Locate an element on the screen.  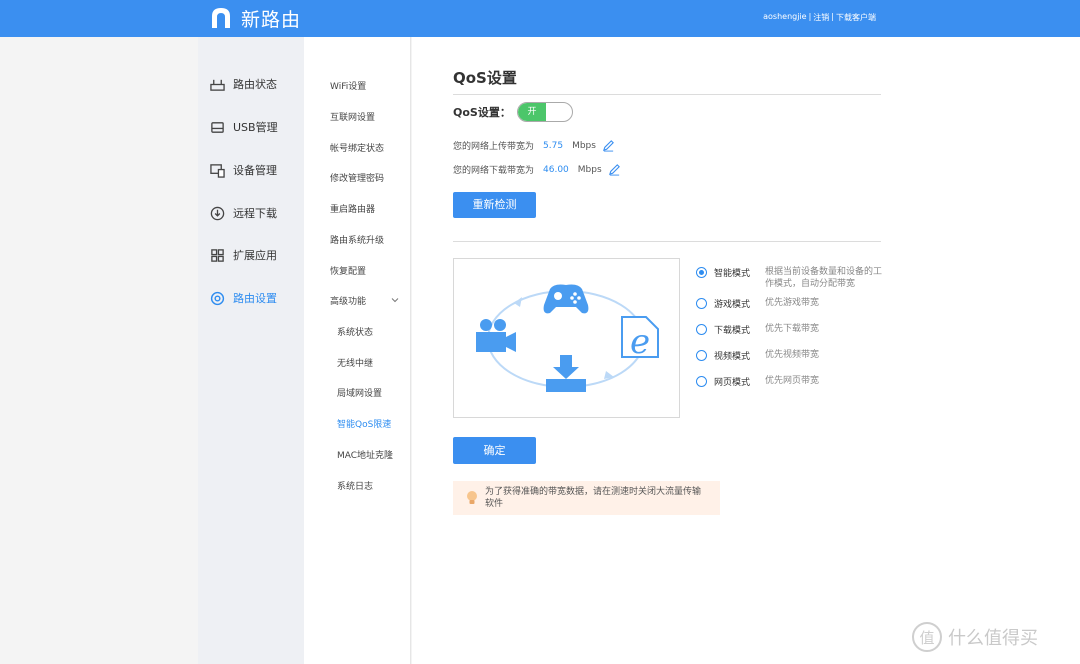
mode-description: 优先下载带宽 is located at coordinates (792, 329).